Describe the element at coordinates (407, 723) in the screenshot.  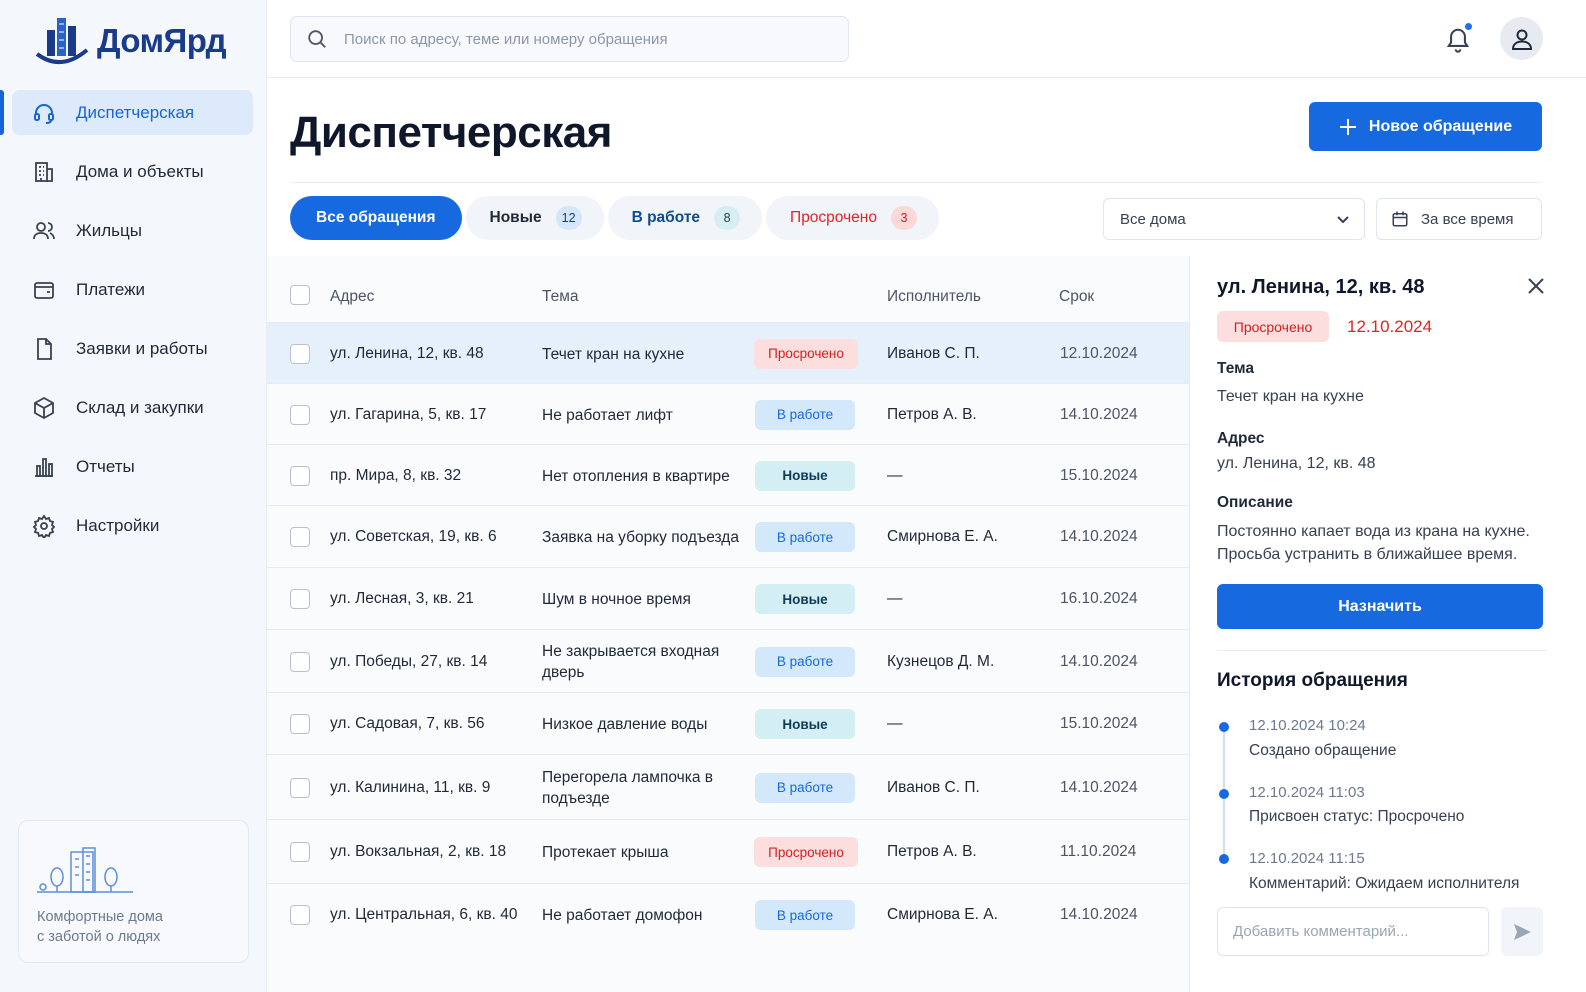
I see `cell-address: ул. Садовая, 7, кв. 56` at that location.